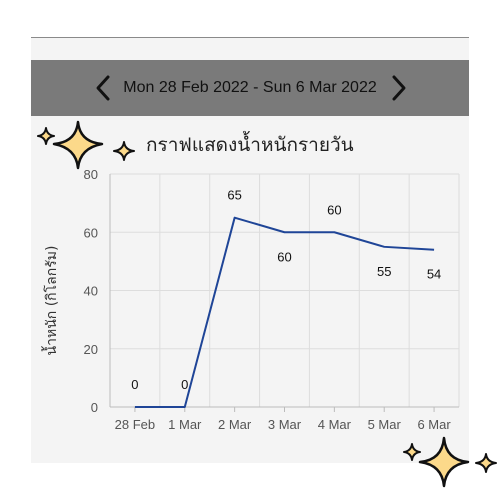 This screenshot has height=500, width=500. Describe the element at coordinates (94, 407) in the screenshot. I see `y-tick-label: 0` at that location.